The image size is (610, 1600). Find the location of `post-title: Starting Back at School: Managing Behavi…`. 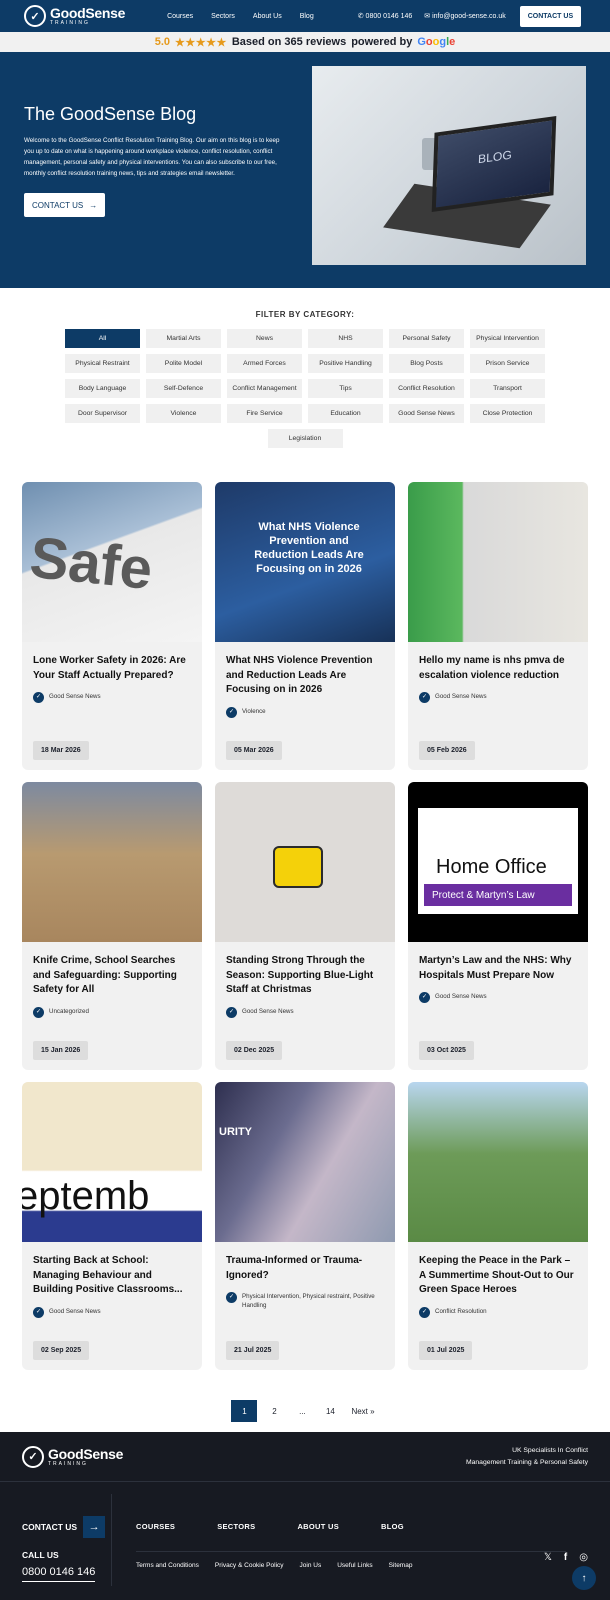

post-title: Starting Back at School: Managing Behavi… is located at coordinates (112, 1276).